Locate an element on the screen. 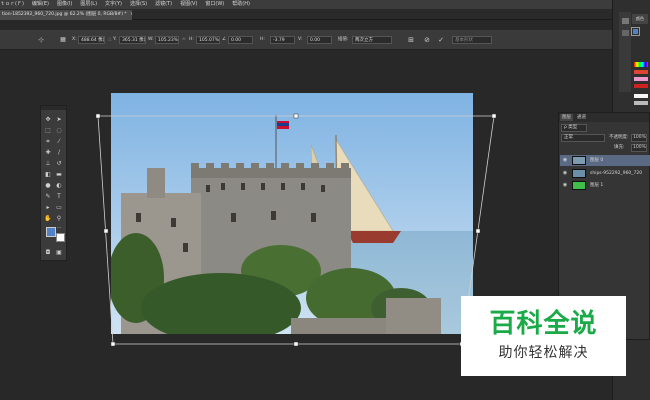 The height and width of the screenshot is (400, 650). tab-layers: 图层 is located at coordinates (566, 117).